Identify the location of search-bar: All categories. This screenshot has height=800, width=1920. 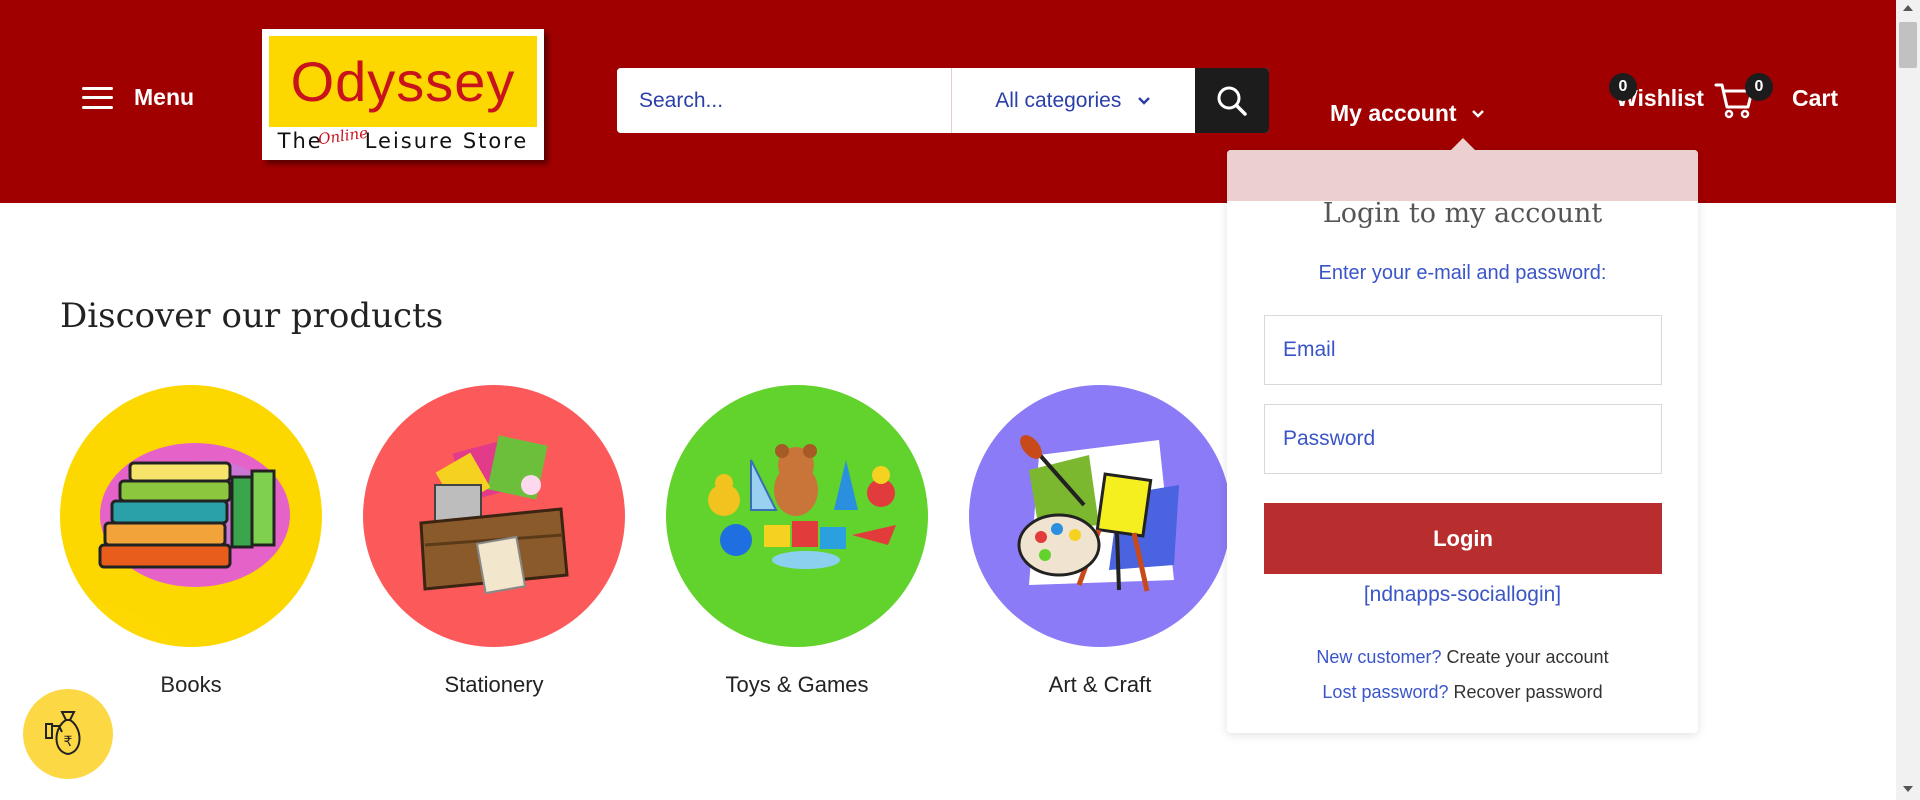
(943, 100).